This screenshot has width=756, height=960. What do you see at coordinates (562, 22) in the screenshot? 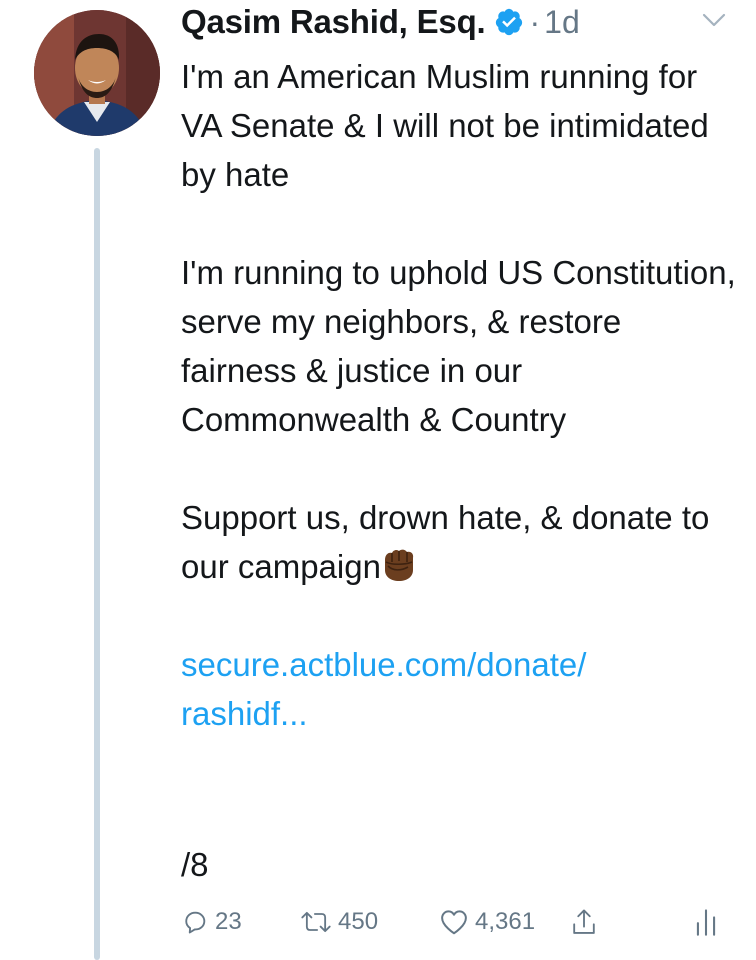
I see `tweet-timestamp: 1d` at bounding box center [562, 22].